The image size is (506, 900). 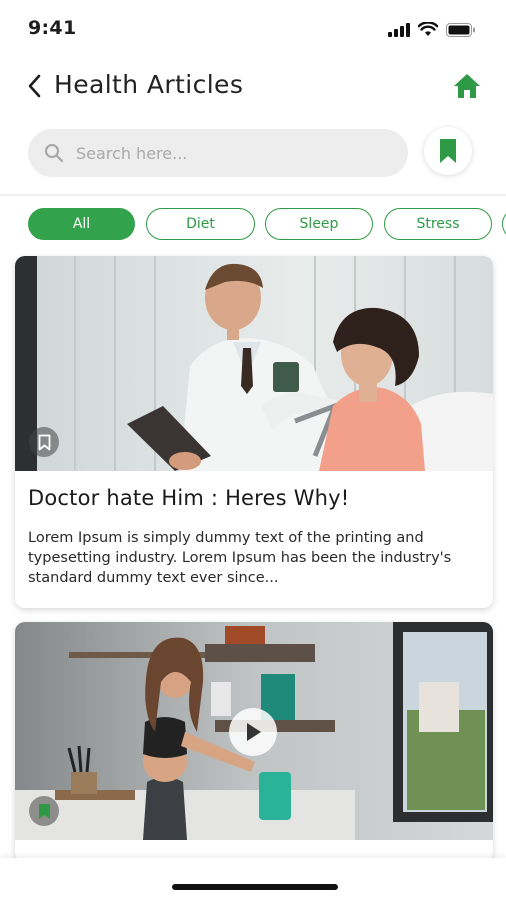 I want to click on search-bar, so click(x=218, y=153).